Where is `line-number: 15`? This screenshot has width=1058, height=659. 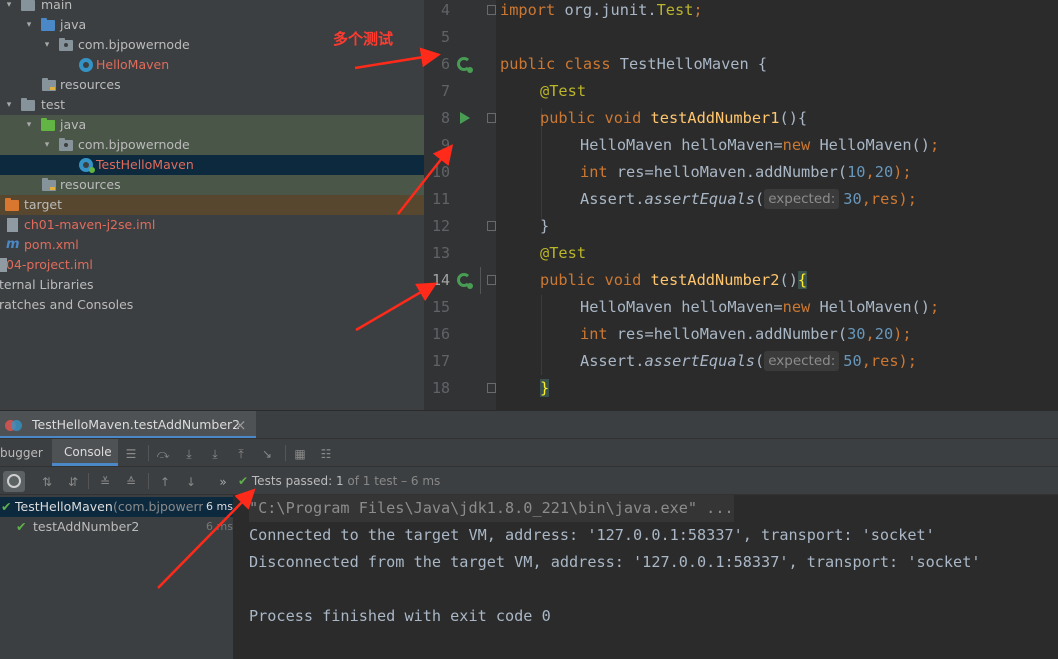 line-number: 15 is located at coordinates (440, 307).